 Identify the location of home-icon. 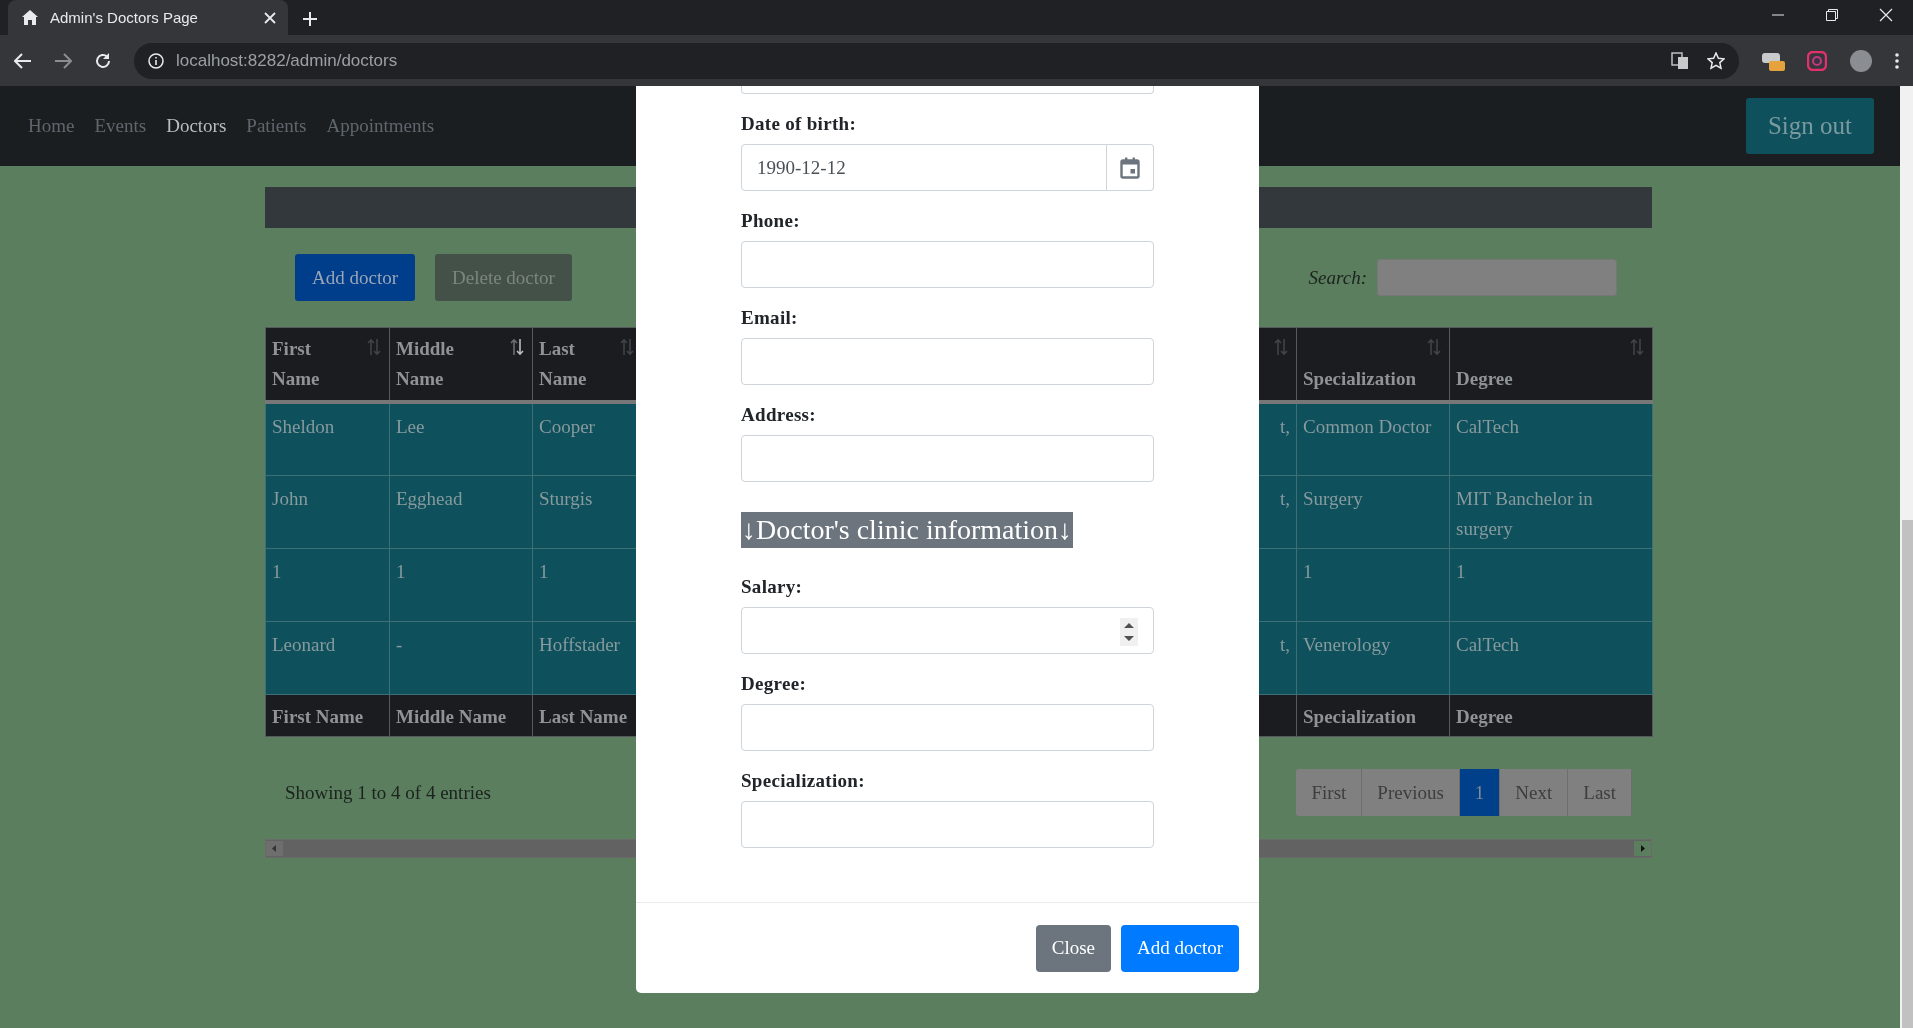
(30, 17).